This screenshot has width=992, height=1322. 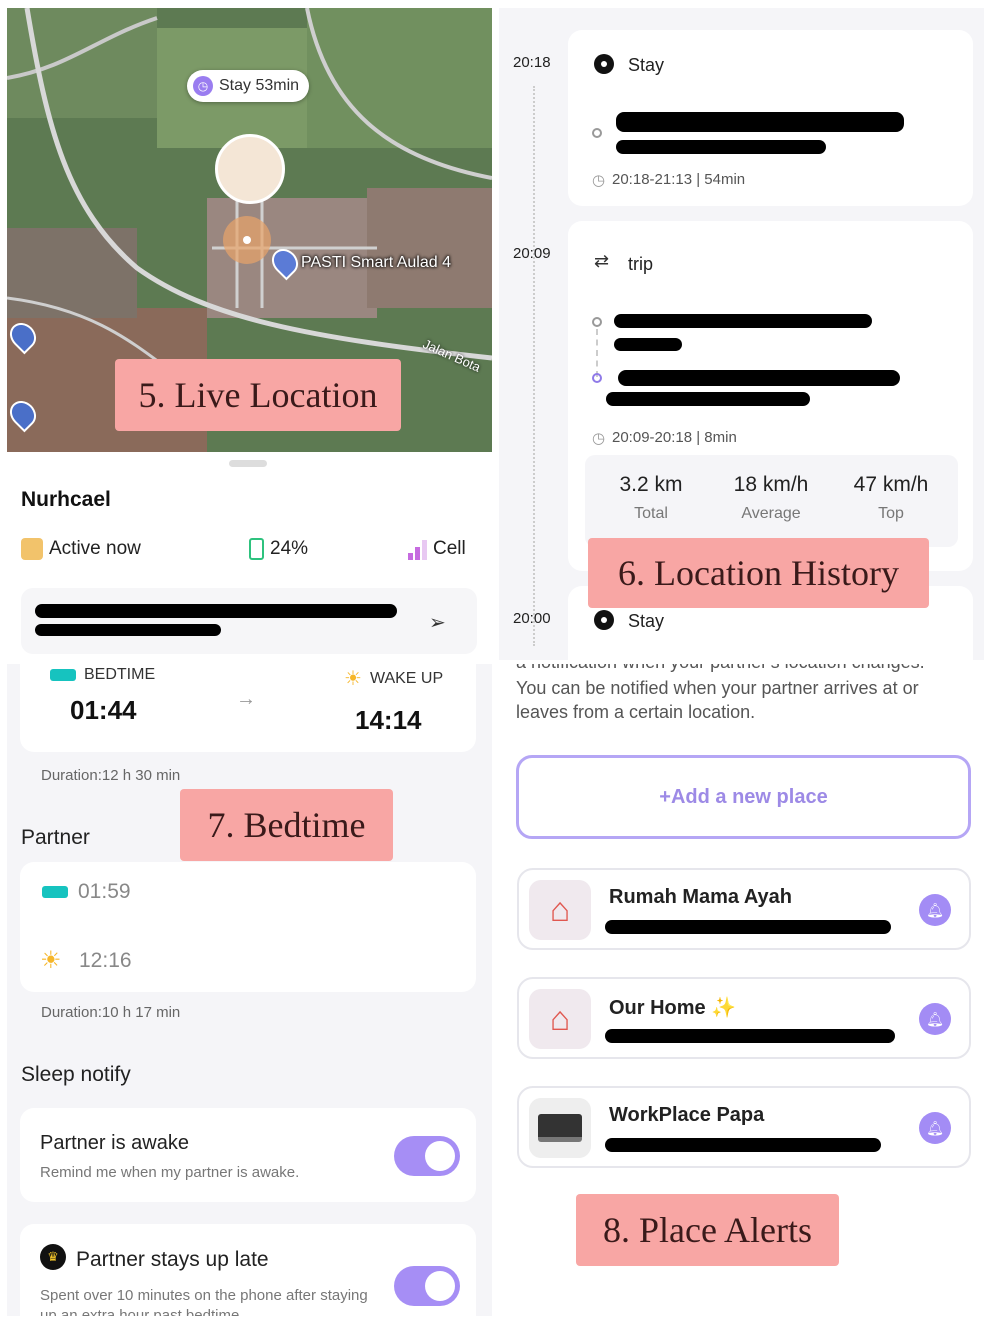 I want to click on trip-stats: 3.2 km Total 18 km/h Average 47 km/h Top, so click(x=771, y=501).